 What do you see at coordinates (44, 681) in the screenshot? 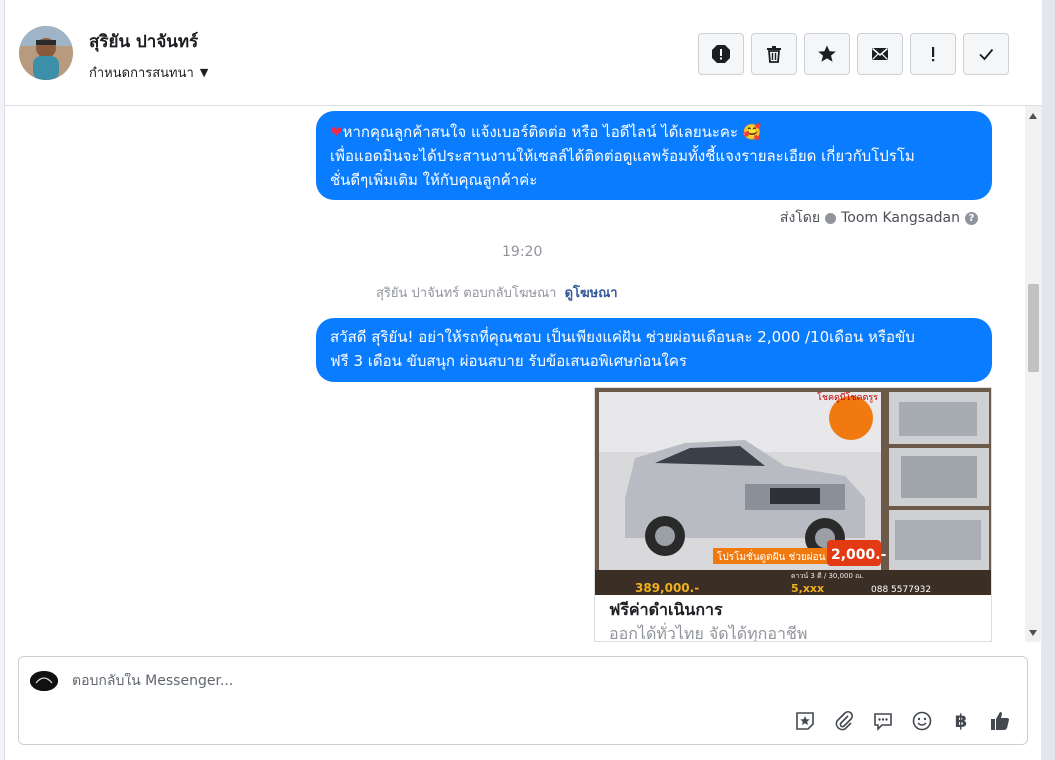
I see `page-avatar` at bounding box center [44, 681].